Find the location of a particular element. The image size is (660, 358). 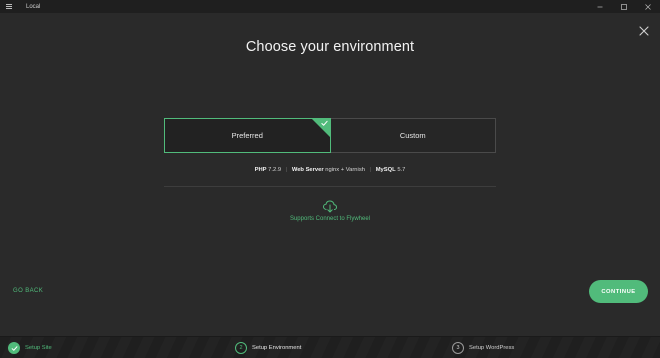

app-title: Local is located at coordinates (33, 6).